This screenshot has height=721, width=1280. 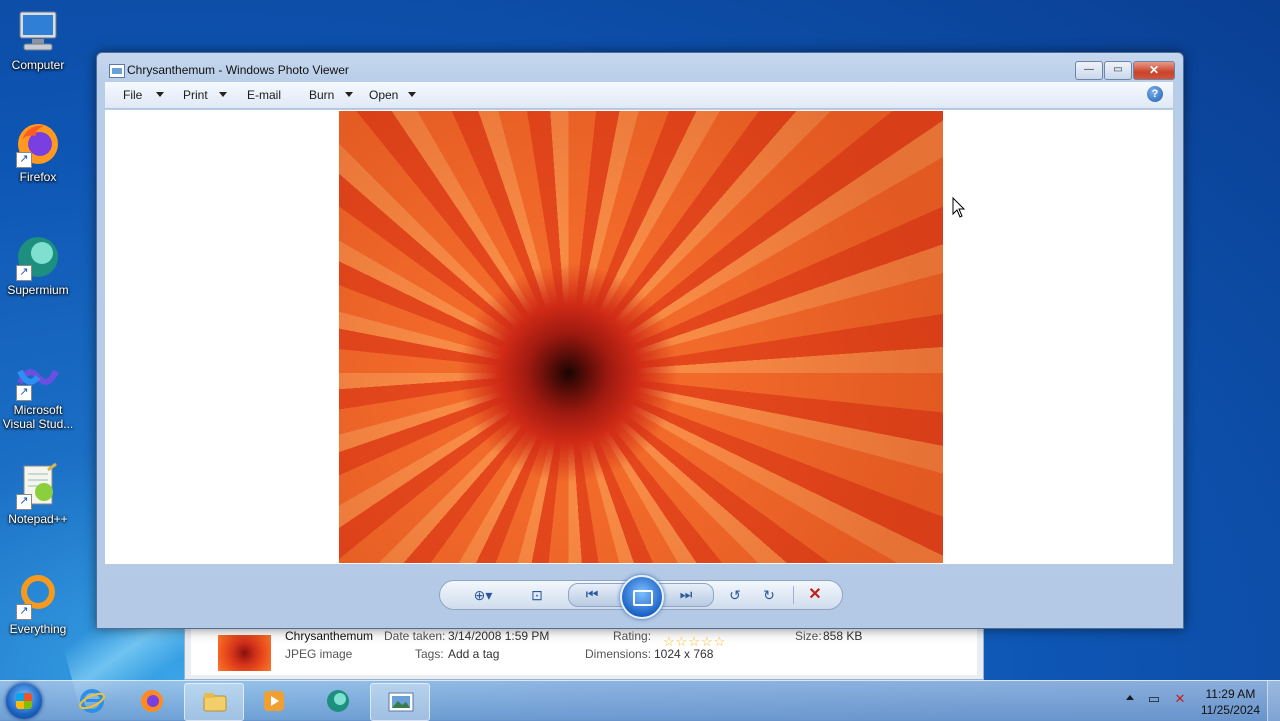 What do you see at coordinates (38, 486) in the screenshot?
I see `notepadpp-icon: ↗` at bounding box center [38, 486].